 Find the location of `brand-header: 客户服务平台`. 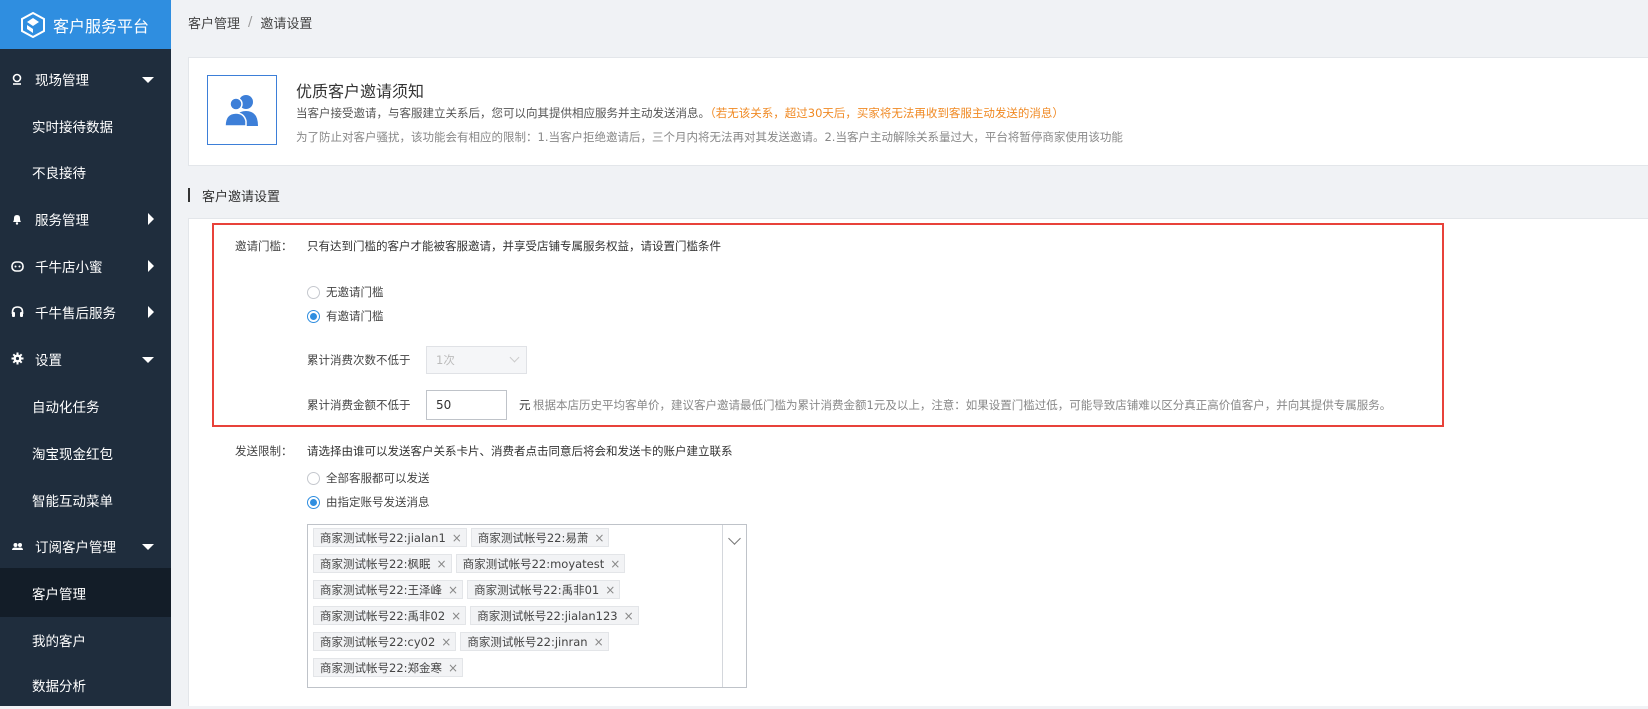

brand-header: 客户服务平台 is located at coordinates (85, 24).